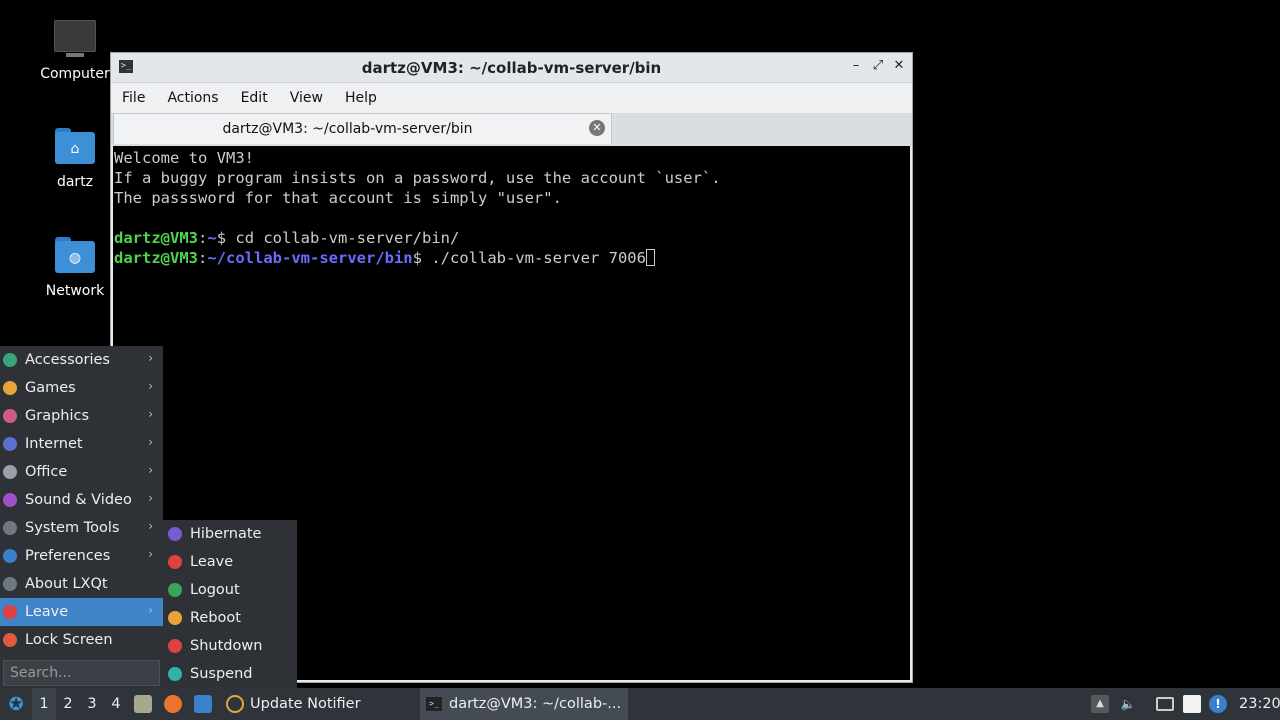 Image resolution: width=1280 pixels, height=720 pixels. Describe the element at coordinates (10, 584) in the screenshot. I see `info-icon` at that location.